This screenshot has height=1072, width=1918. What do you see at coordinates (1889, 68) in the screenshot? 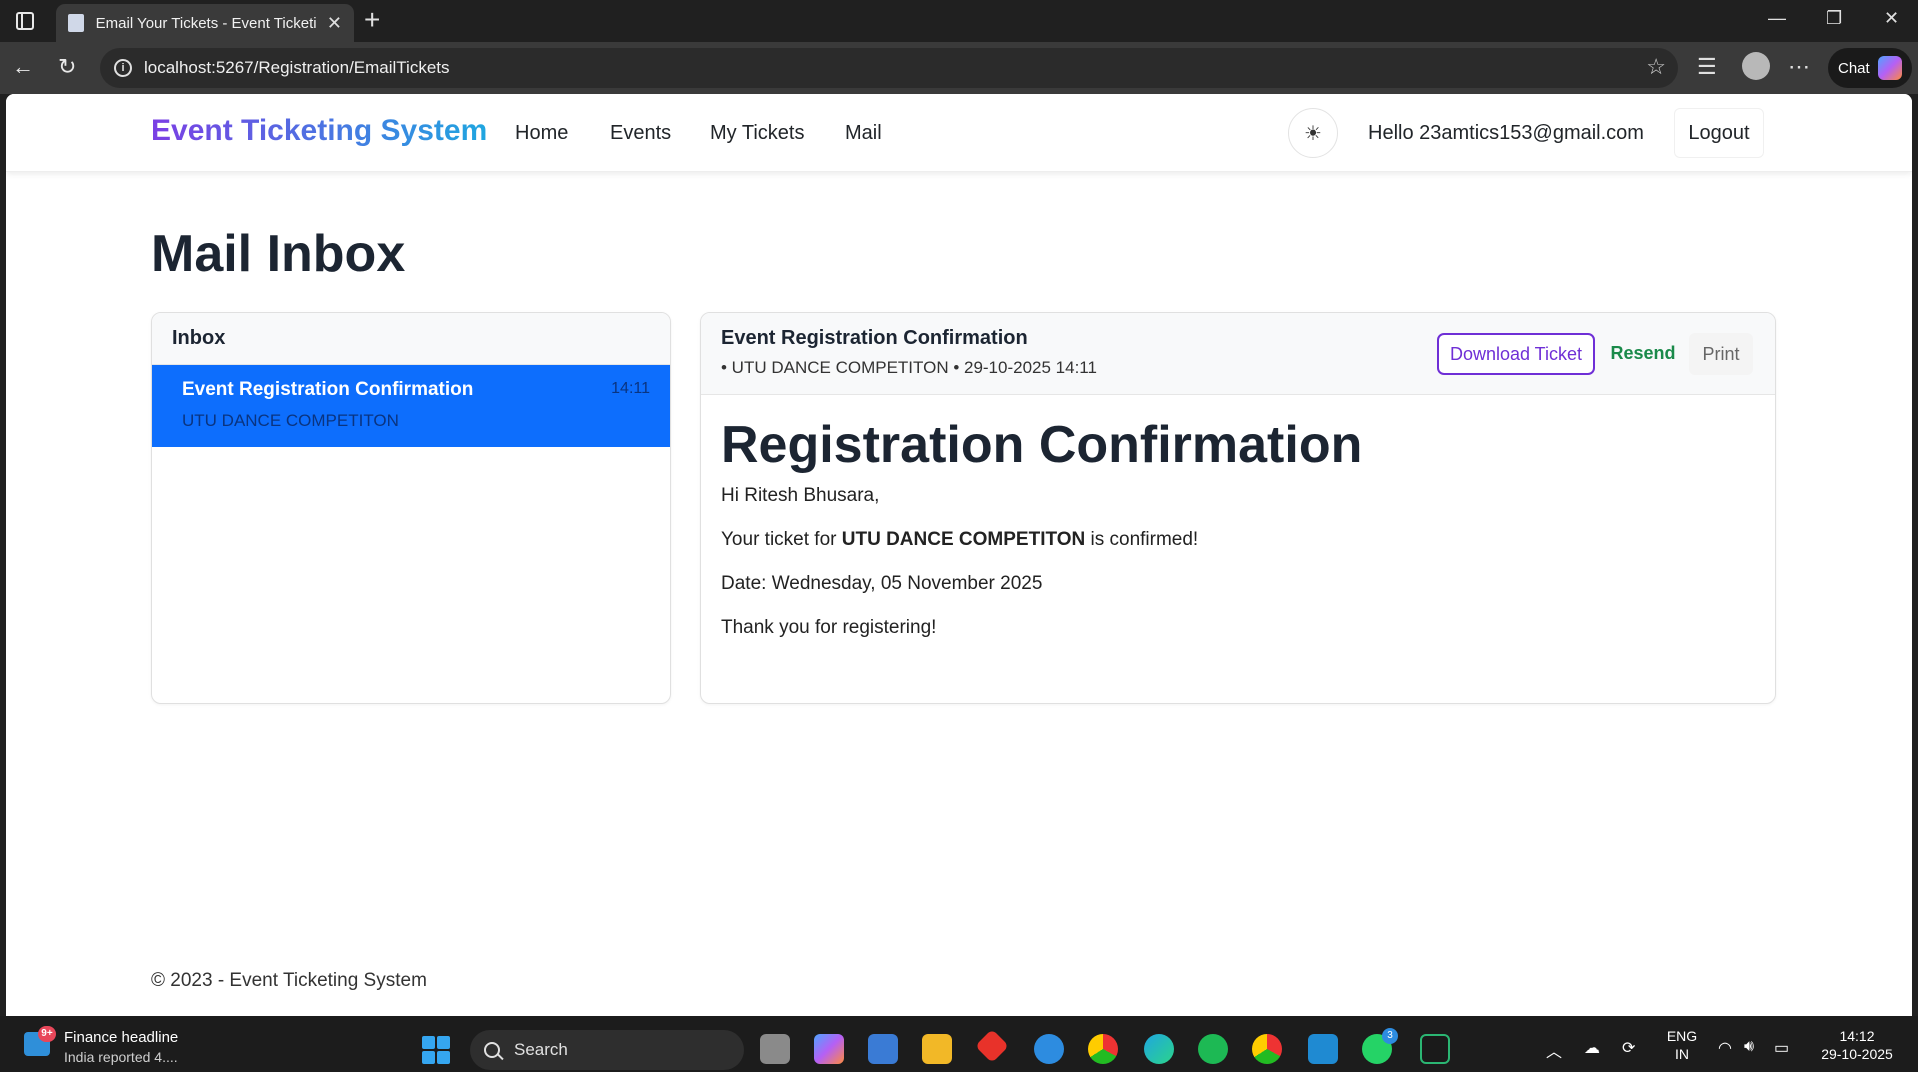
I see `copilot-icon` at bounding box center [1889, 68].